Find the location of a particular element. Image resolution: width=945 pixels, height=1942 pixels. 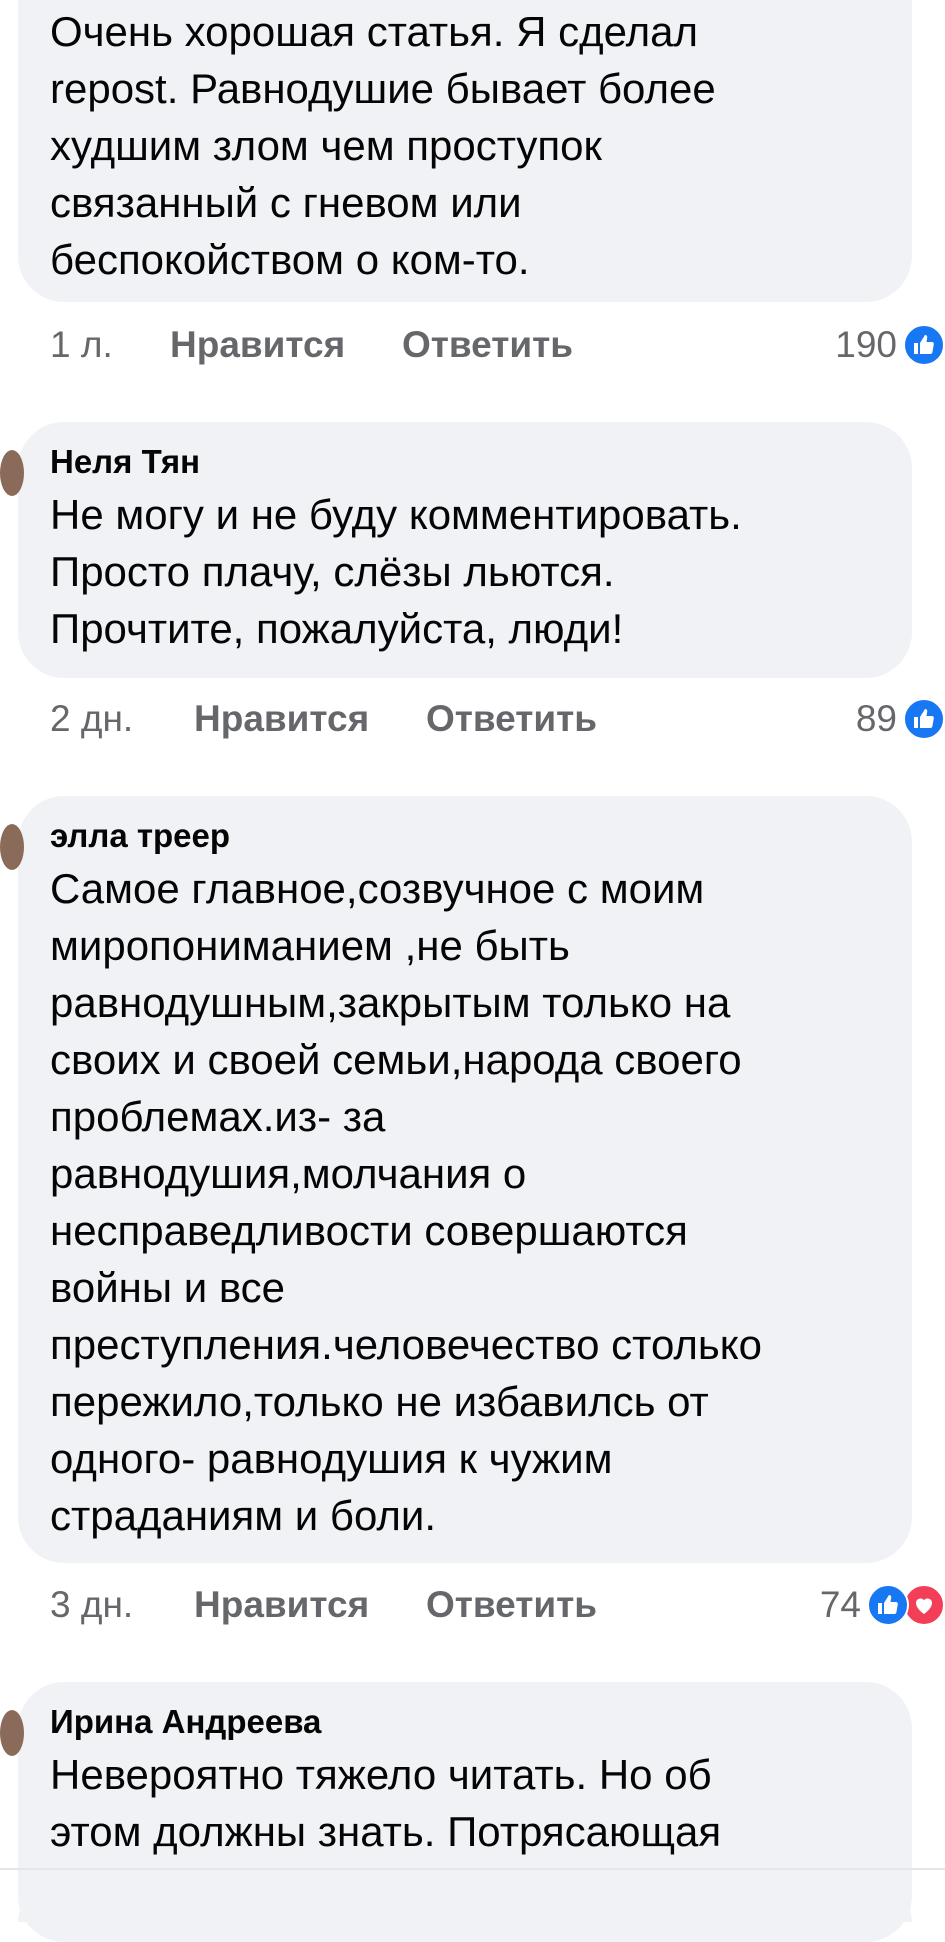

comment-actions: 2 дн. Нравится Ответить 89 is located at coordinates (497, 719).